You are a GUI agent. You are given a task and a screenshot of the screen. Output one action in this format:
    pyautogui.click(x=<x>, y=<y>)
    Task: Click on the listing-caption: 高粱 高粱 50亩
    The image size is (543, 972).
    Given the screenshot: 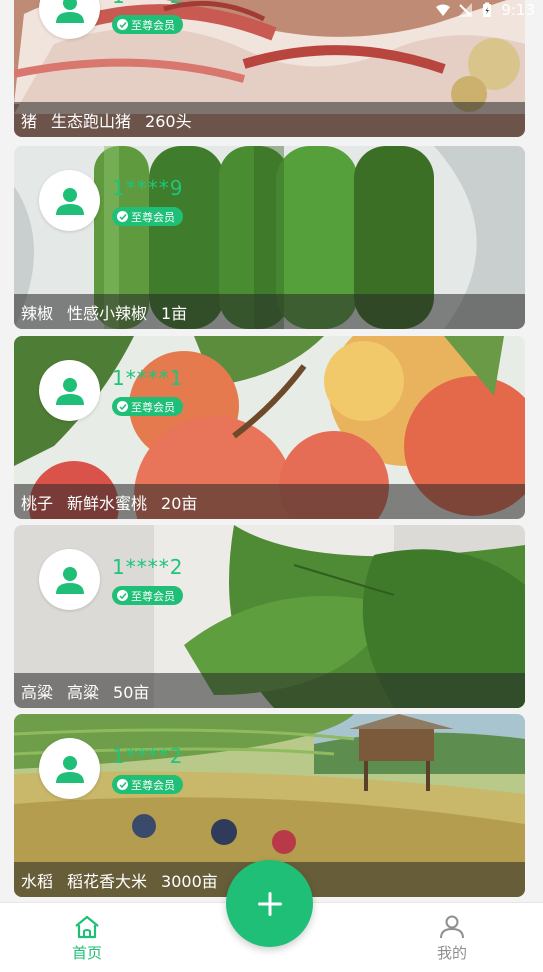 What is the action you would take?
    pyautogui.click(x=269, y=690)
    